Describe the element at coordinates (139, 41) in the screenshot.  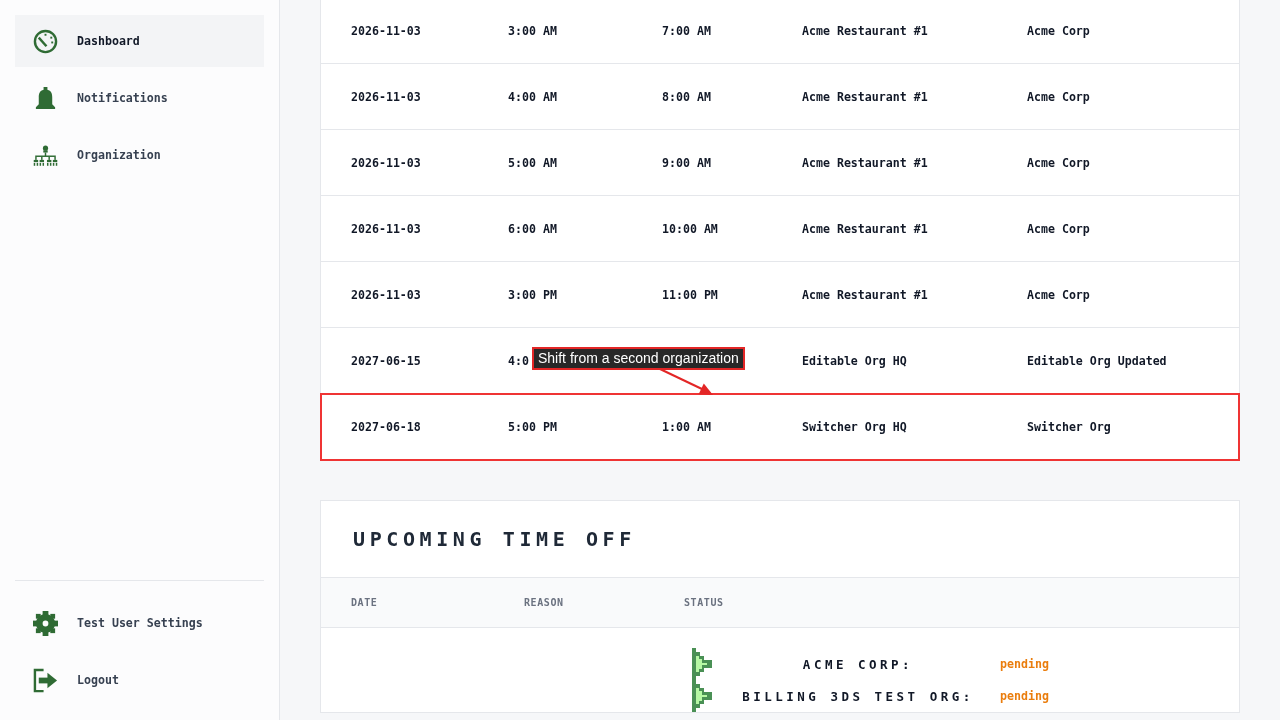
I see `nav-link: Dashboard` at that location.